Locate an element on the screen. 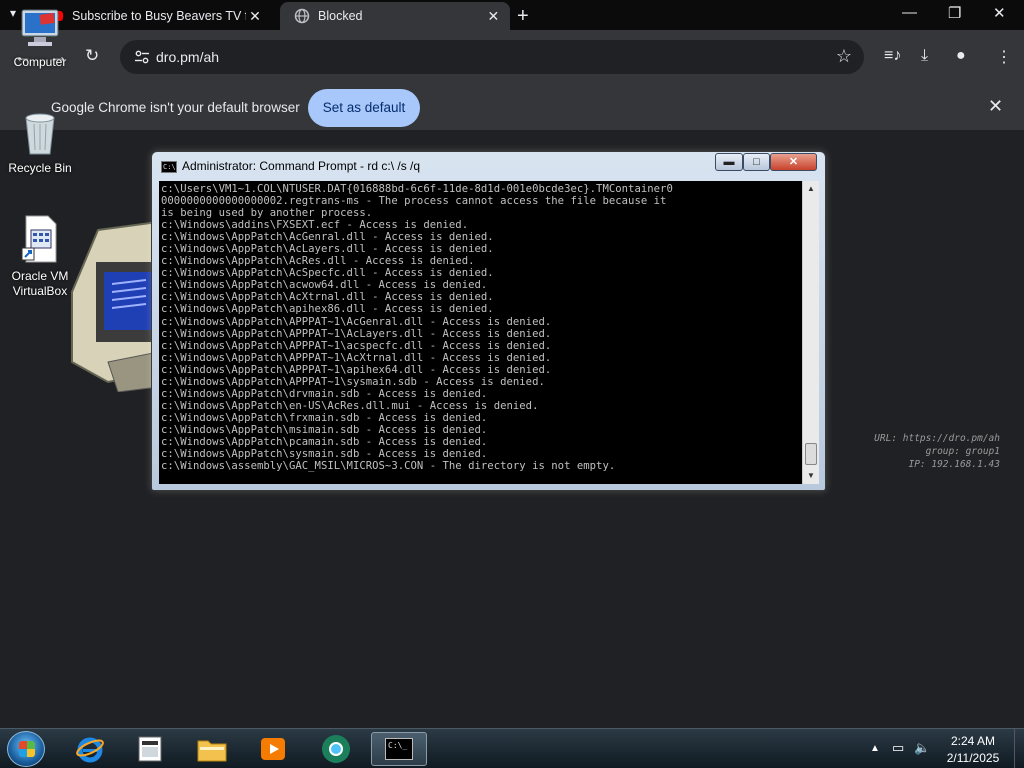  network-icon: ▭ is located at coordinates (898, 748).